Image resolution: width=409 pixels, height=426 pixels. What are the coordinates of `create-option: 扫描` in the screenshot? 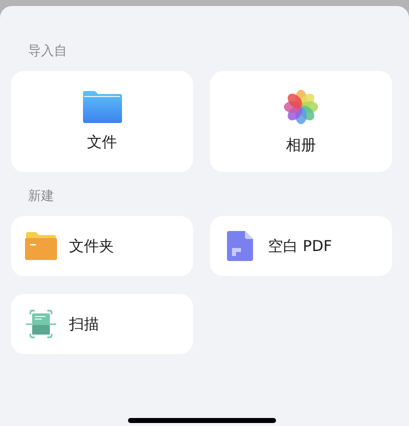 It's located at (102, 324).